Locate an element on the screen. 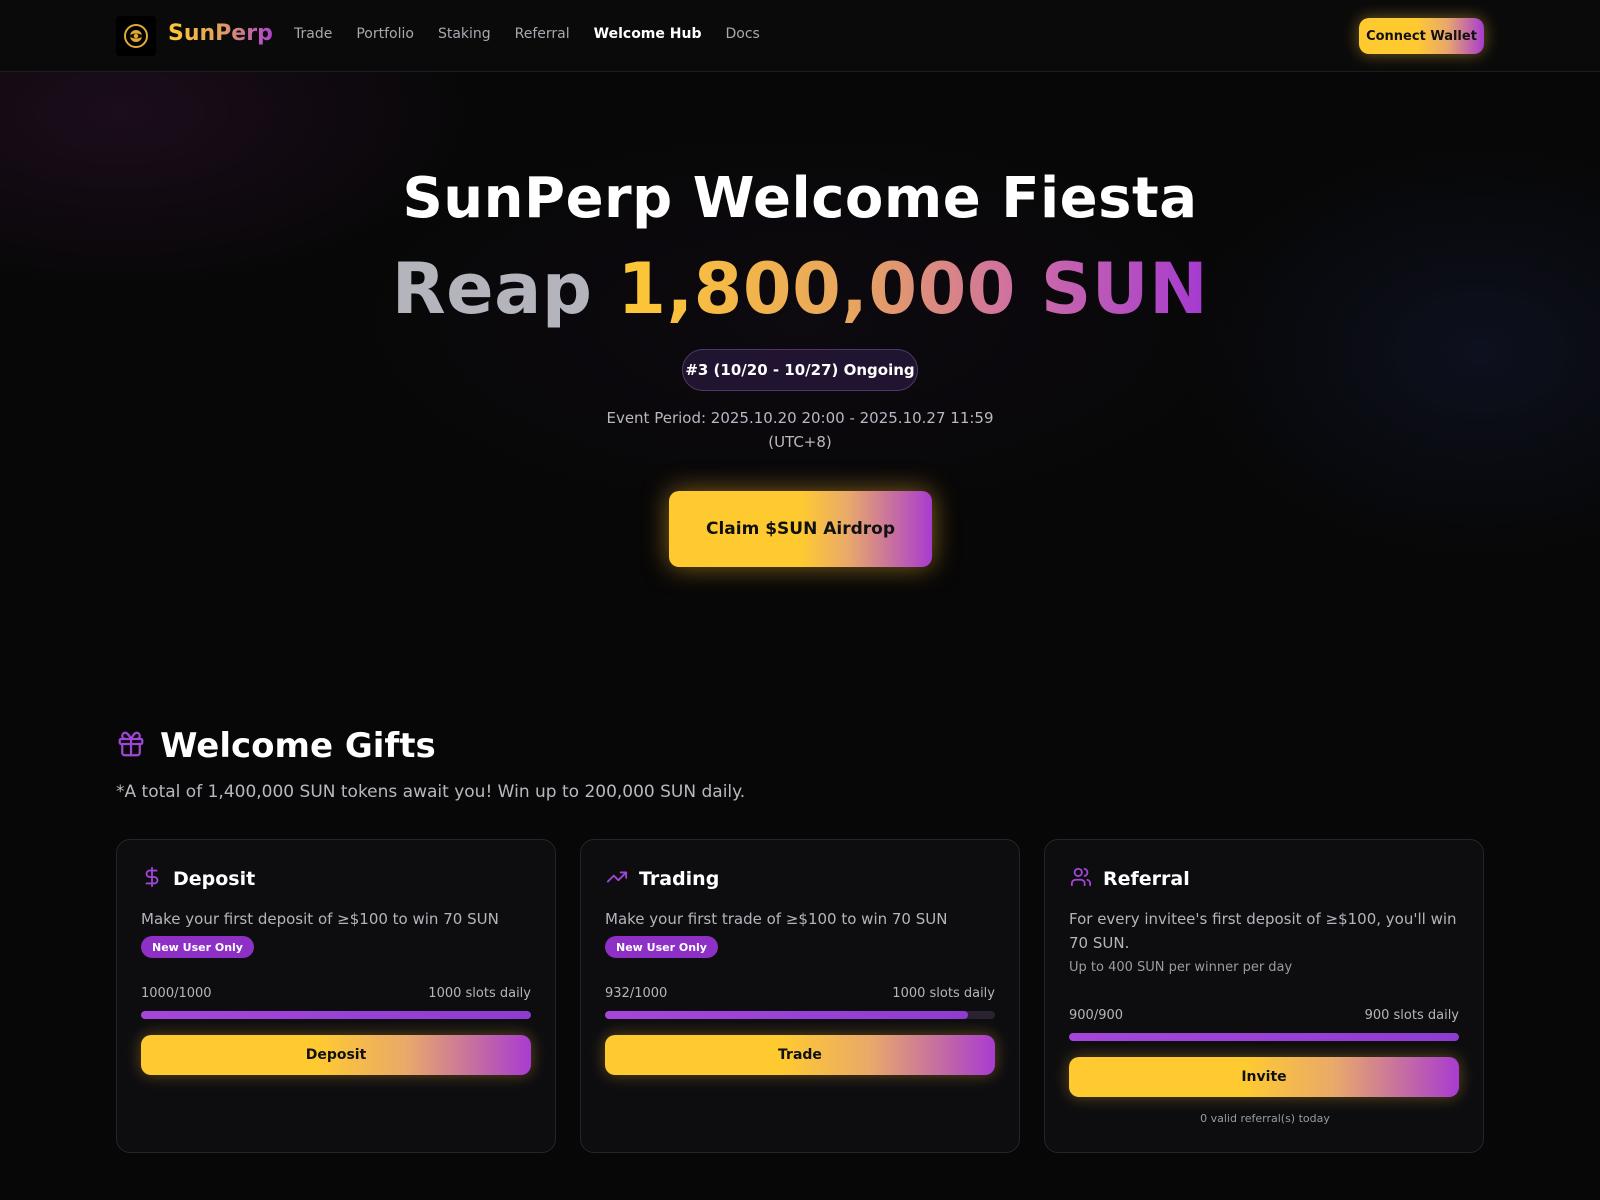  progress-count: 900/900 is located at coordinates (1096, 1015).